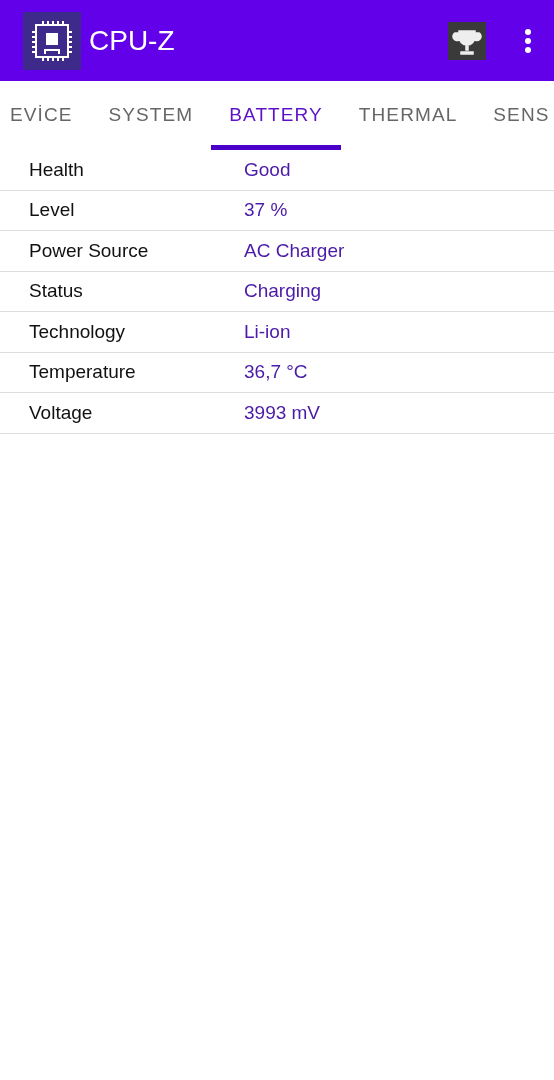 The image size is (554, 1080). What do you see at coordinates (52, 40) in the screenshot?
I see `chip-icon` at bounding box center [52, 40].